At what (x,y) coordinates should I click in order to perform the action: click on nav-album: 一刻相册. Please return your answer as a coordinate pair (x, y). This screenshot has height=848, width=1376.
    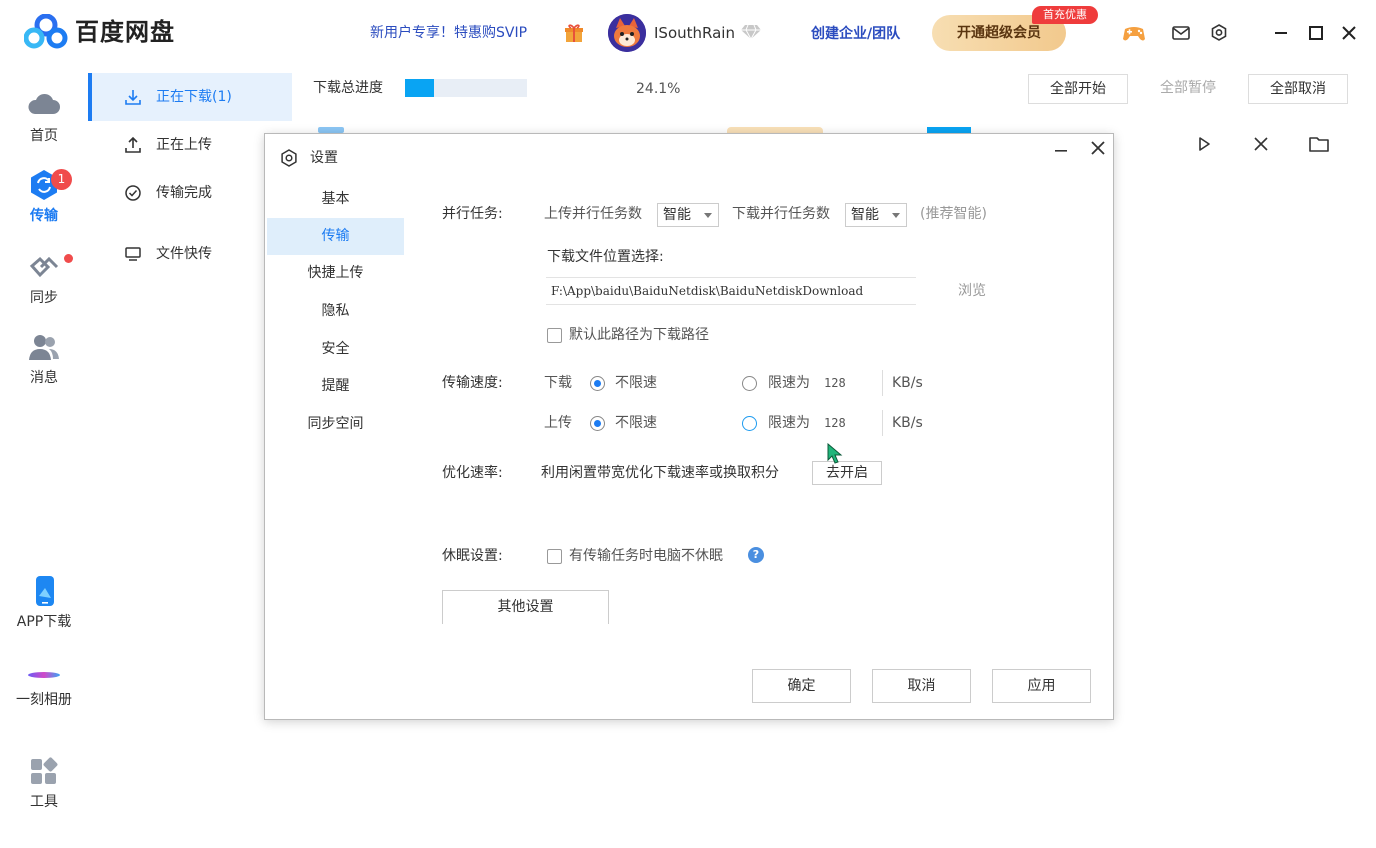
    Looking at the image, I should click on (44, 685).